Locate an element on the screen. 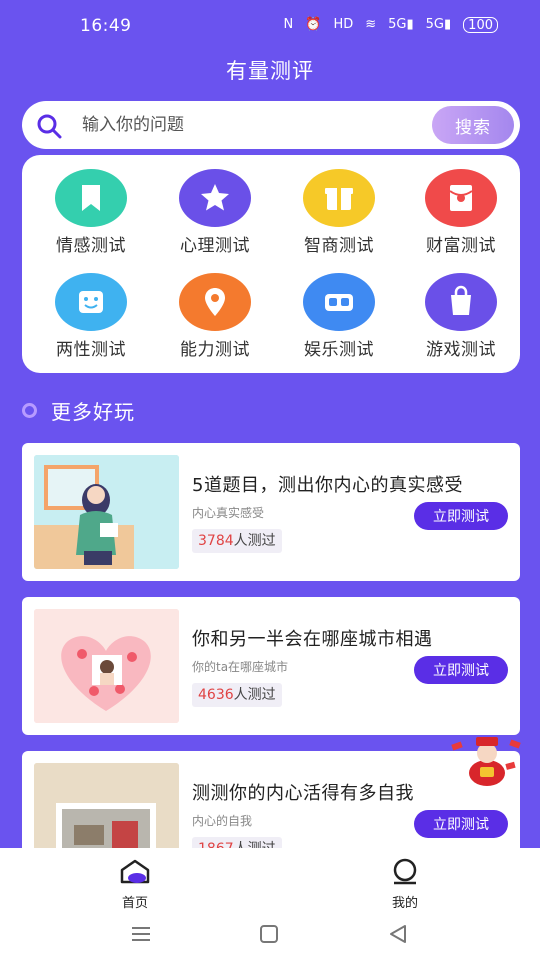  system-navigation-bar is located at coordinates (269, 934).